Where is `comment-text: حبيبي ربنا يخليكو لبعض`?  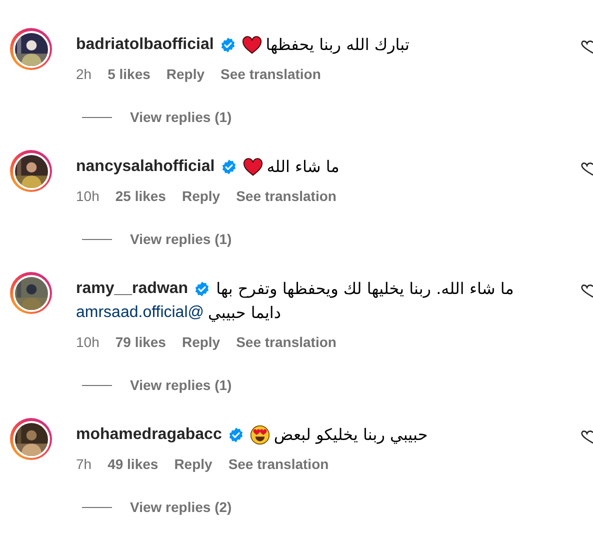
comment-text: حبيبي ربنا يخليكو لبعض is located at coordinates (351, 435).